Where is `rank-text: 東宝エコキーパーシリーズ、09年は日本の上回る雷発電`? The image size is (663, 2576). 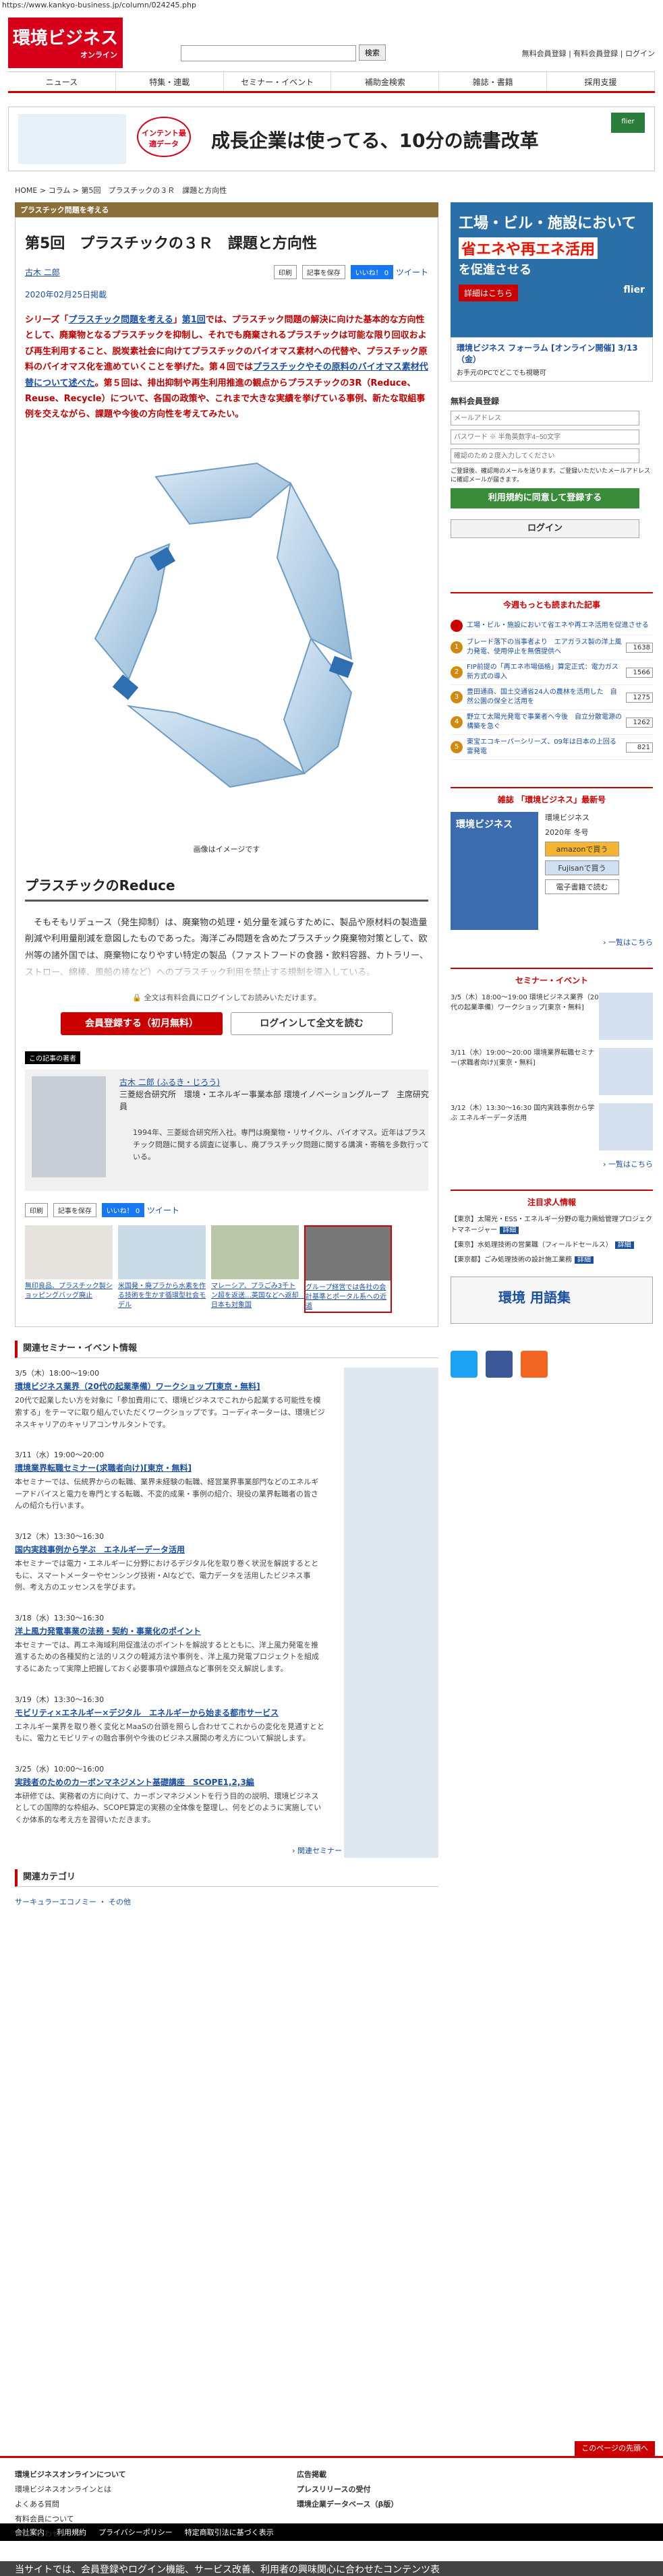
rank-text: 東宝エコキーパーシリーズ、09年は日本の上回る雷発電 is located at coordinates (544, 747).